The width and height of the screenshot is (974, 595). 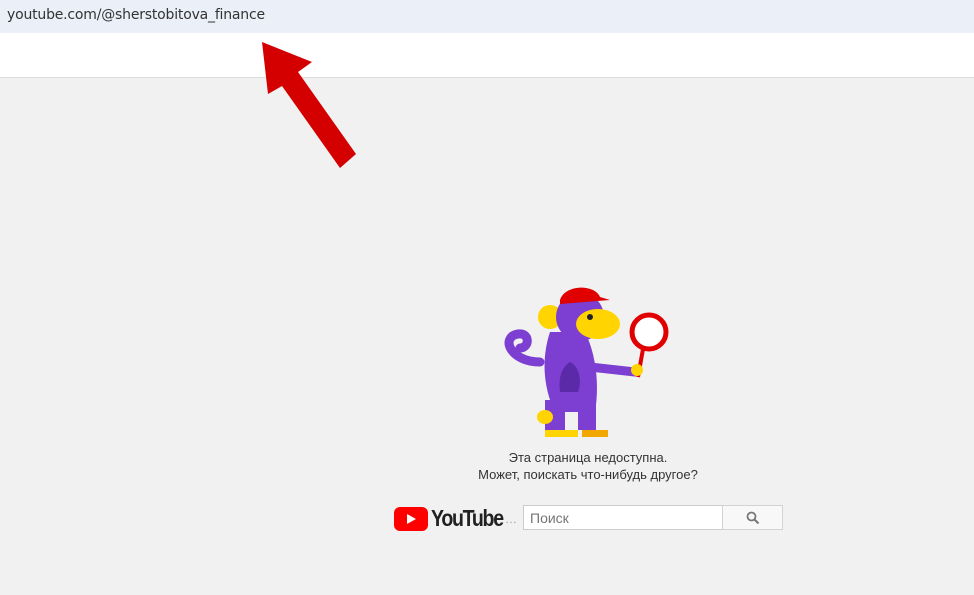 I want to click on search-input, so click(x=623, y=517).